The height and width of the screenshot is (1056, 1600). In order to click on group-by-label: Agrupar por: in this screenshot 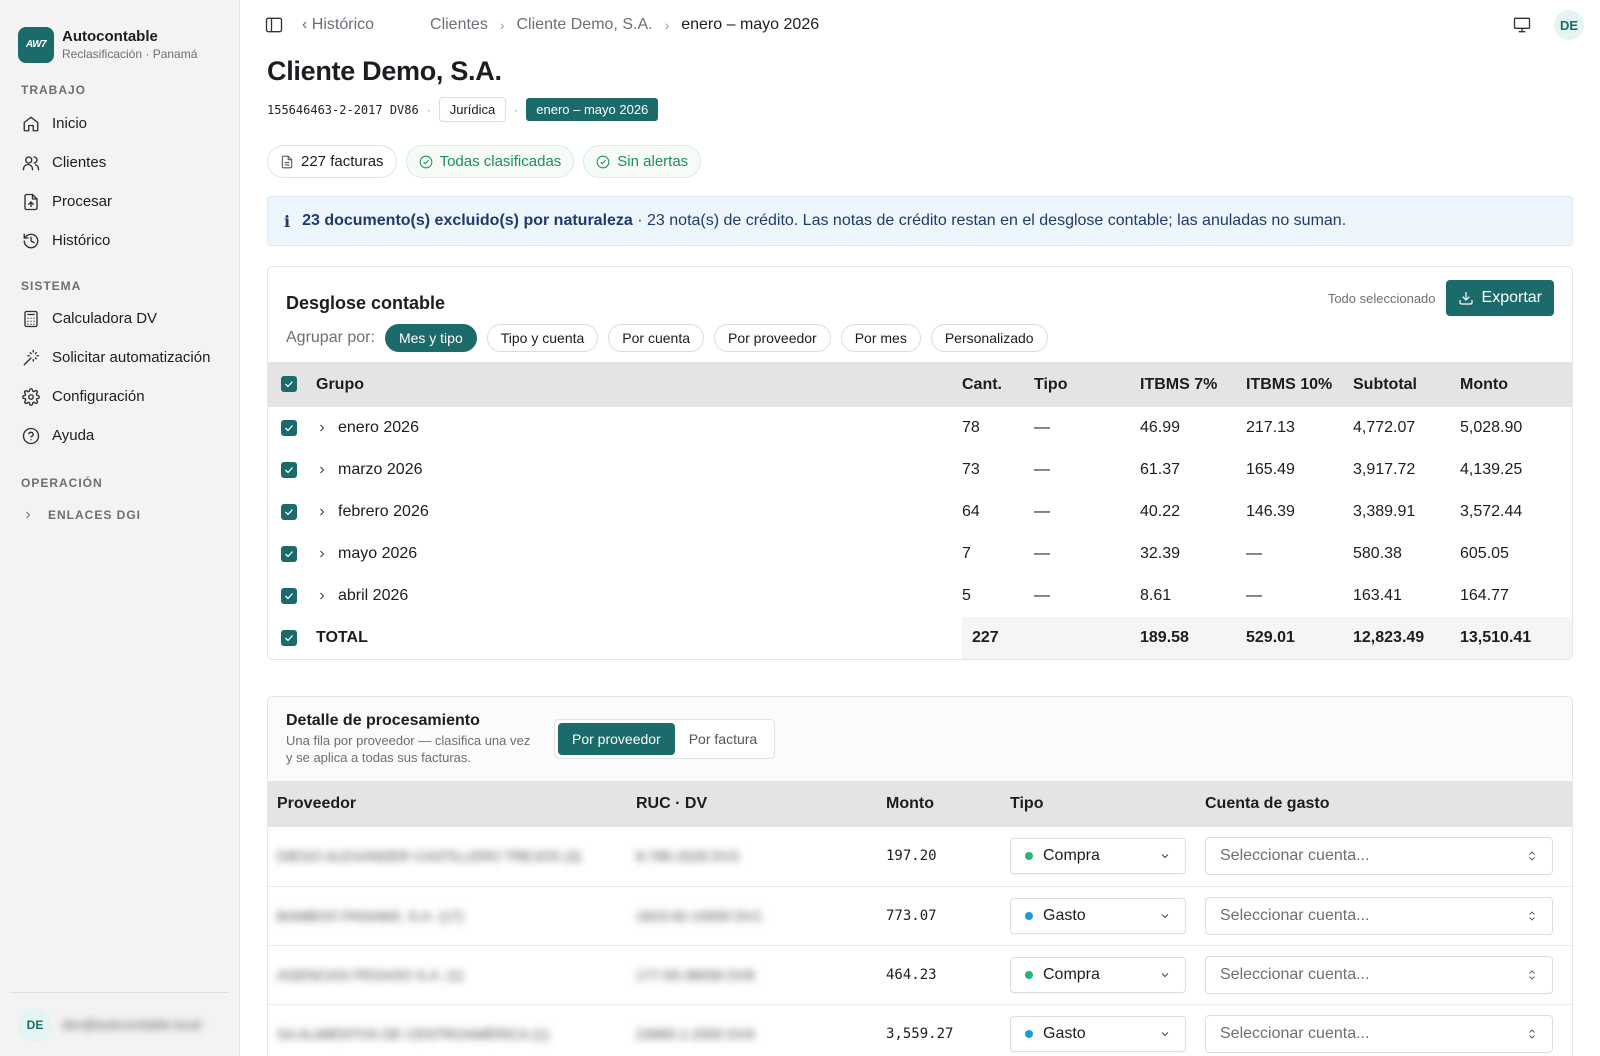, I will do `click(330, 337)`.